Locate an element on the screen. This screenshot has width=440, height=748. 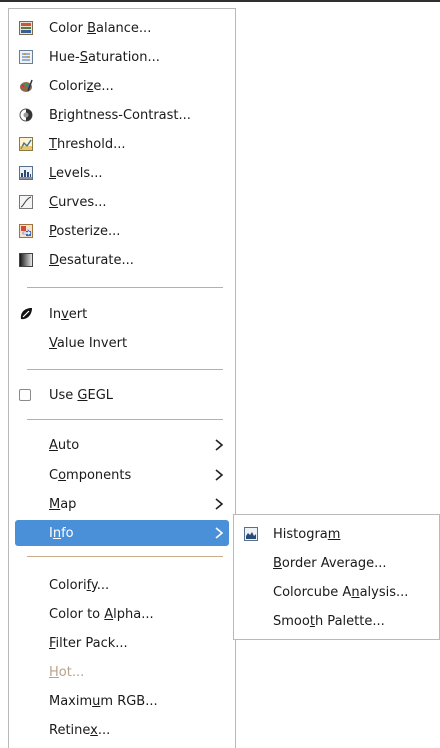
menu-item-map: Map is located at coordinates (122, 504).